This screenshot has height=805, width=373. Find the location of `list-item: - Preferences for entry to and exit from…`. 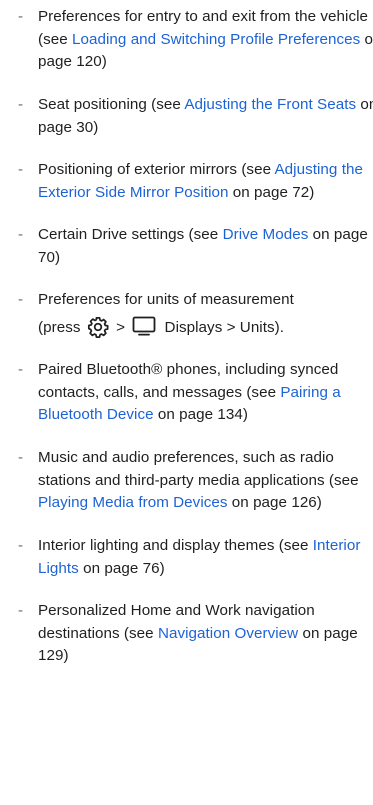

list-item: - Preferences for entry to and exit from… is located at coordinates (191, 40).